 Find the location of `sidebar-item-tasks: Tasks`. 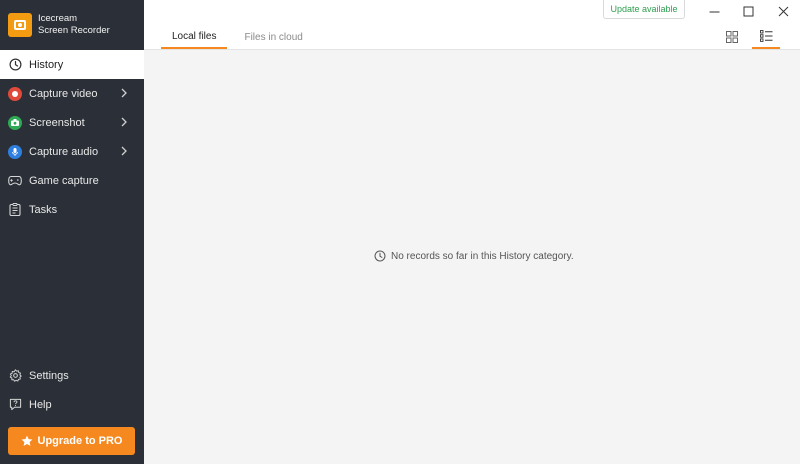

sidebar-item-tasks: Tasks is located at coordinates (72, 209).